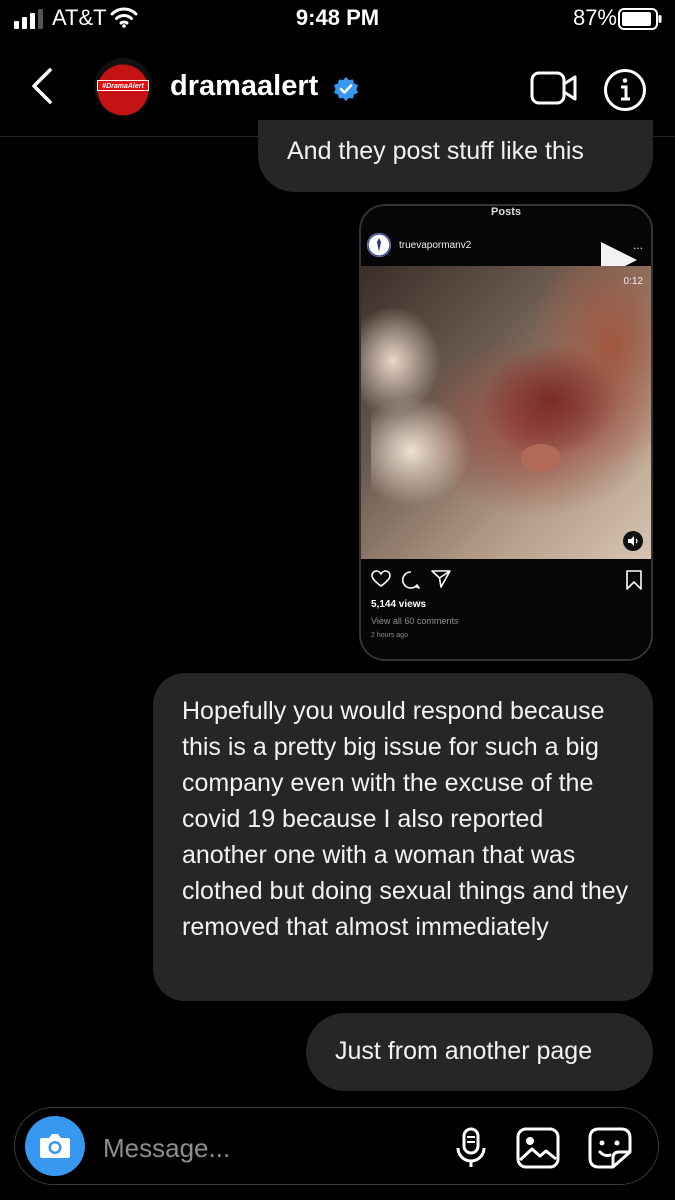  Describe the element at coordinates (399, 604) in the screenshot. I see `shared-post-views: 5,144 views` at that location.